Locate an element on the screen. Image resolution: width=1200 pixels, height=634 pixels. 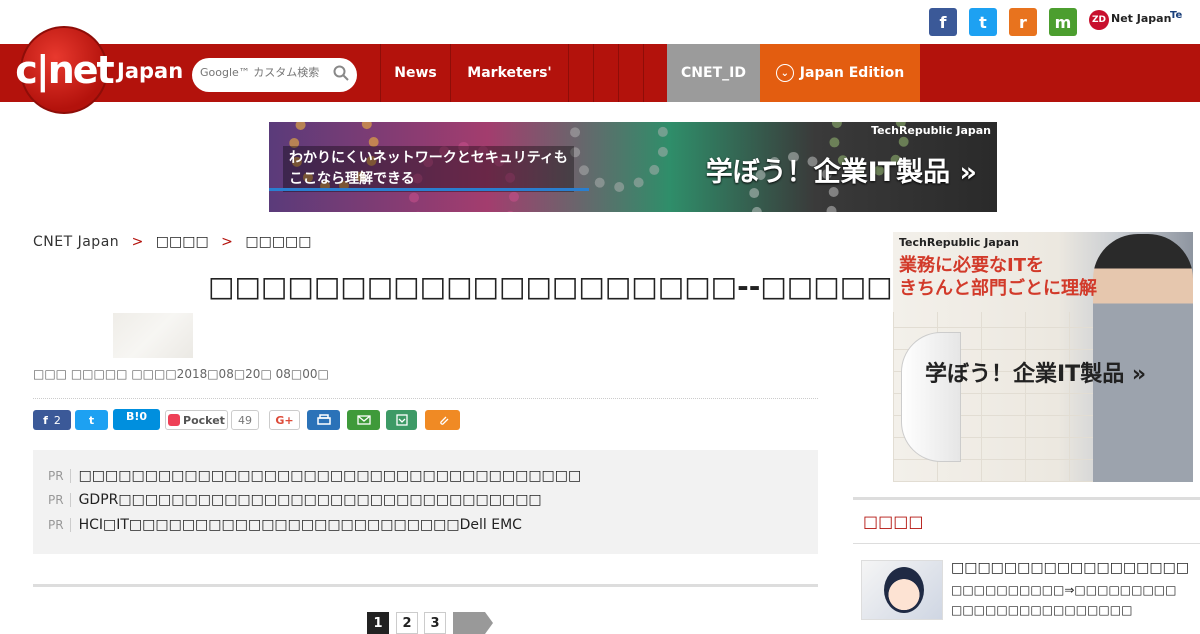
pocket-label: Pocket is located at coordinates (204, 420).